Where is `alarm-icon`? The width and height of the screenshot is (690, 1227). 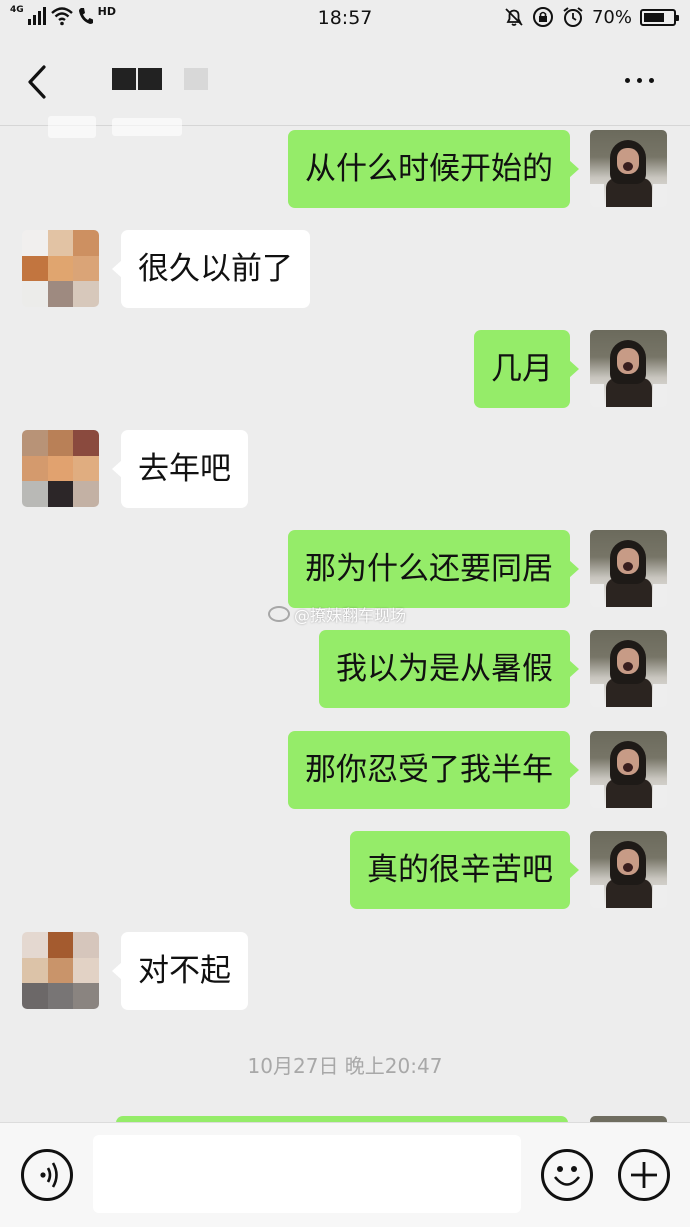
alarm-icon is located at coordinates (573, 17).